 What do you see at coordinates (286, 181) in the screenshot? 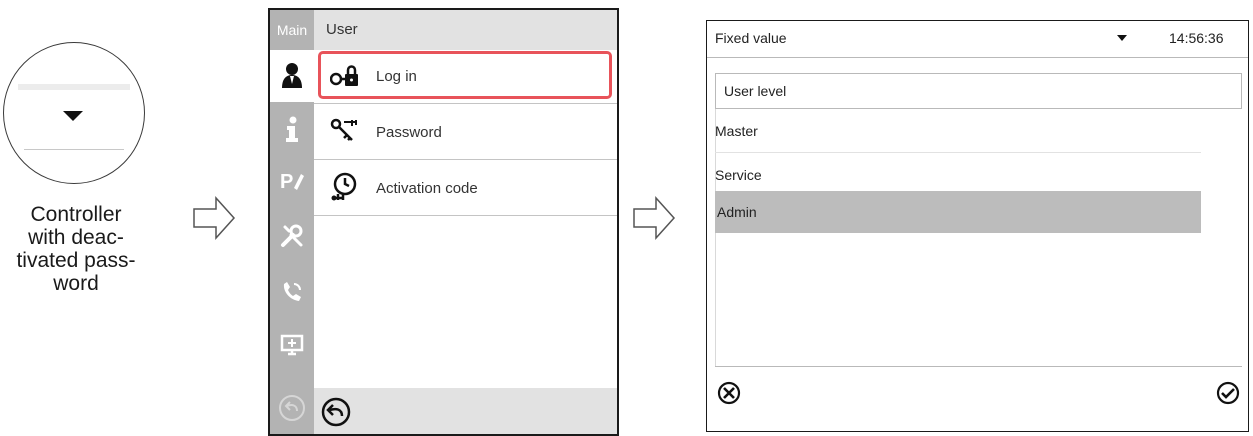
I see `svg-text: P` at bounding box center [286, 181].